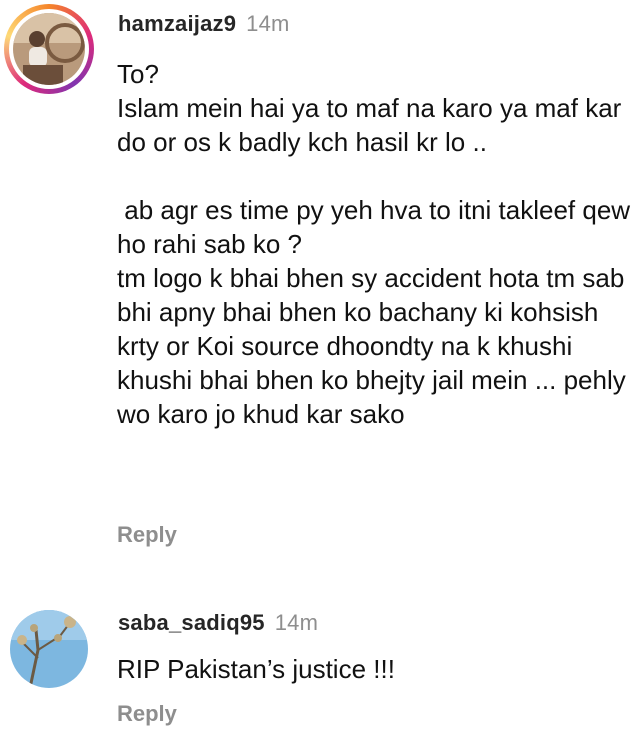  What do you see at coordinates (296, 622) in the screenshot?
I see `comment-timestamp: 14m` at bounding box center [296, 622].